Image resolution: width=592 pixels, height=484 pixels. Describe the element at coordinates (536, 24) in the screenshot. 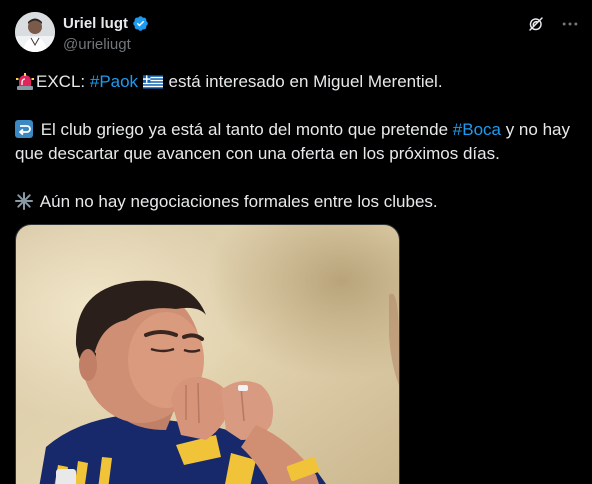

I see `grok-icon` at that location.